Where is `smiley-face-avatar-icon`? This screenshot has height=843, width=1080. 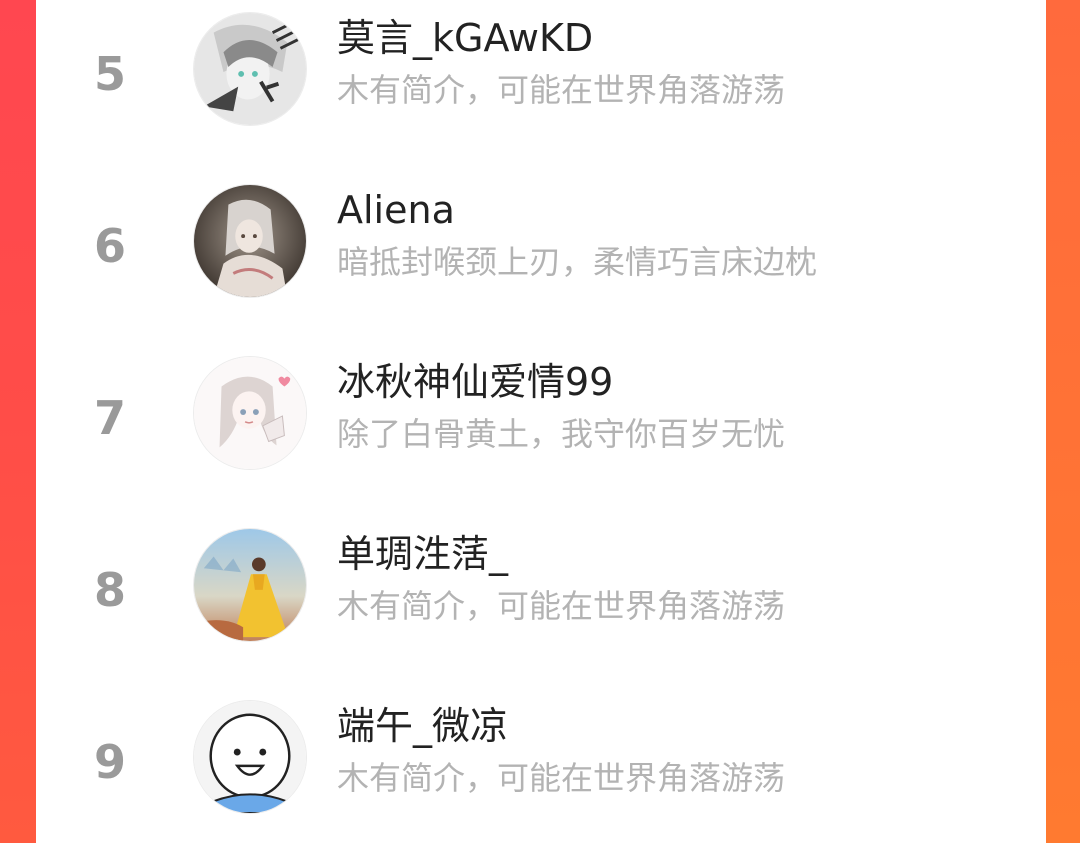
smiley-face-avatar-icon is located at coordinates (250, 757).